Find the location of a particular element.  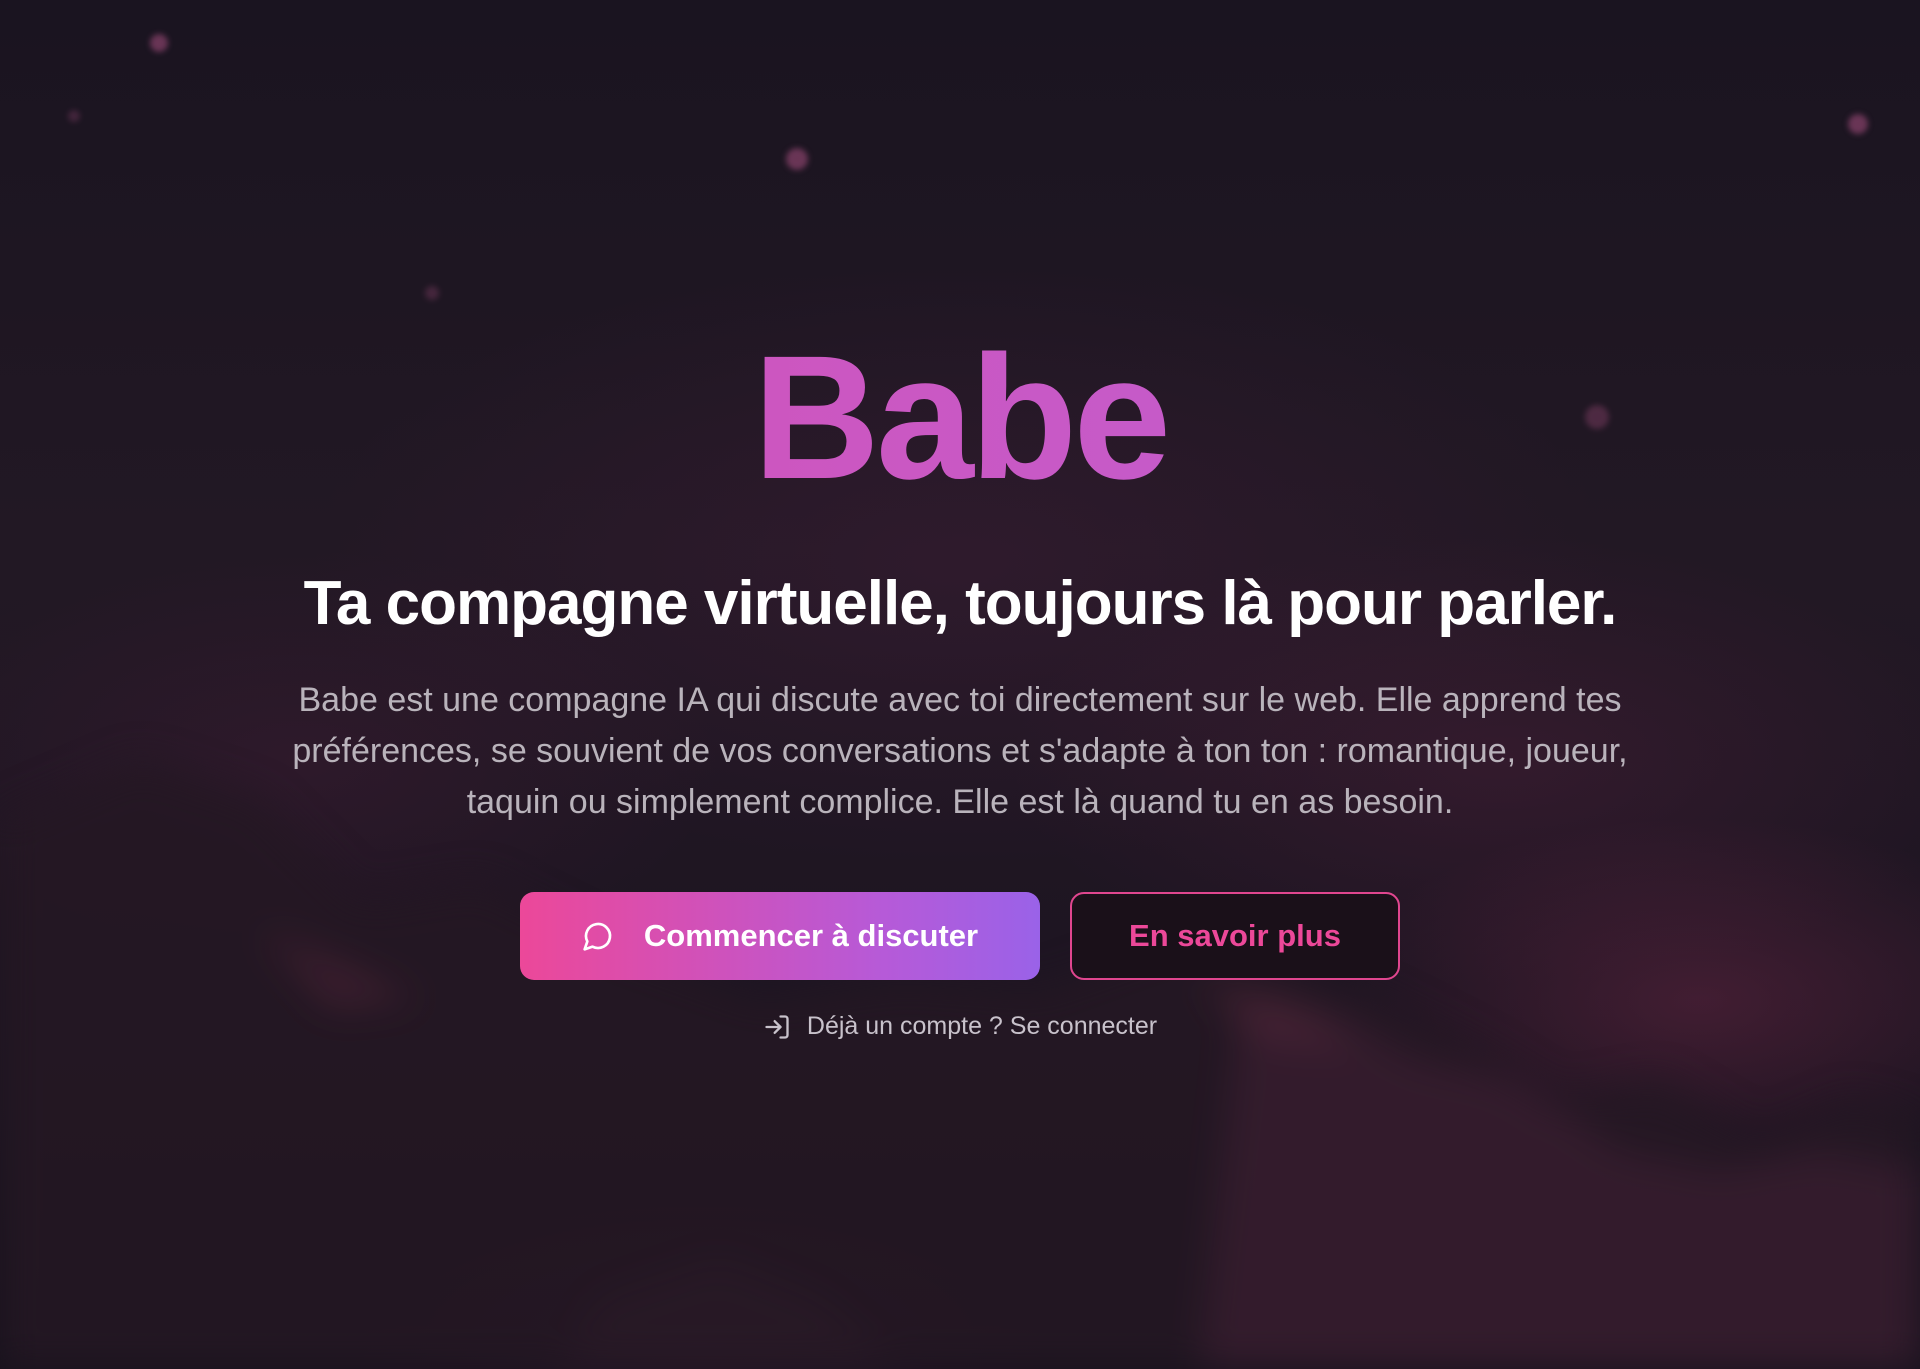

learn-more-button: En savoir plus is located at coordinates (1235, 936).